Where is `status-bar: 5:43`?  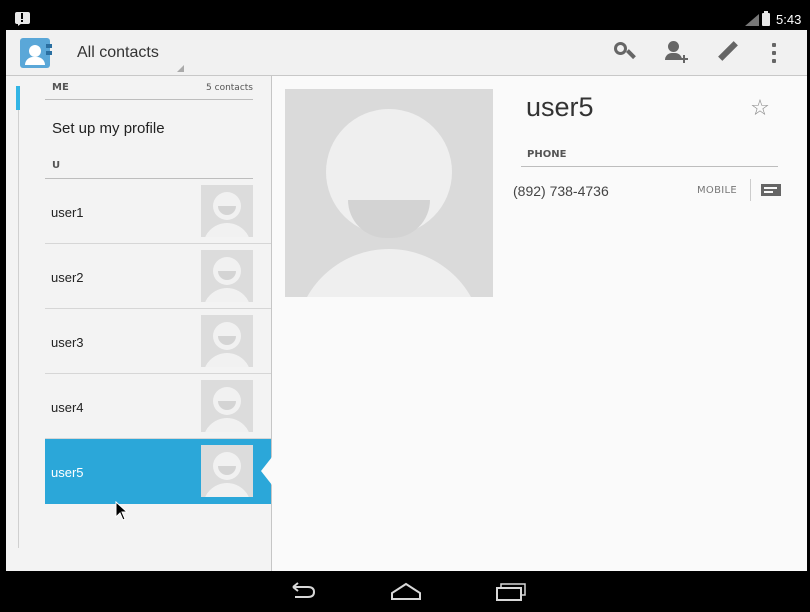
status-bar: 5:43 is located at coordinates (405, 15).